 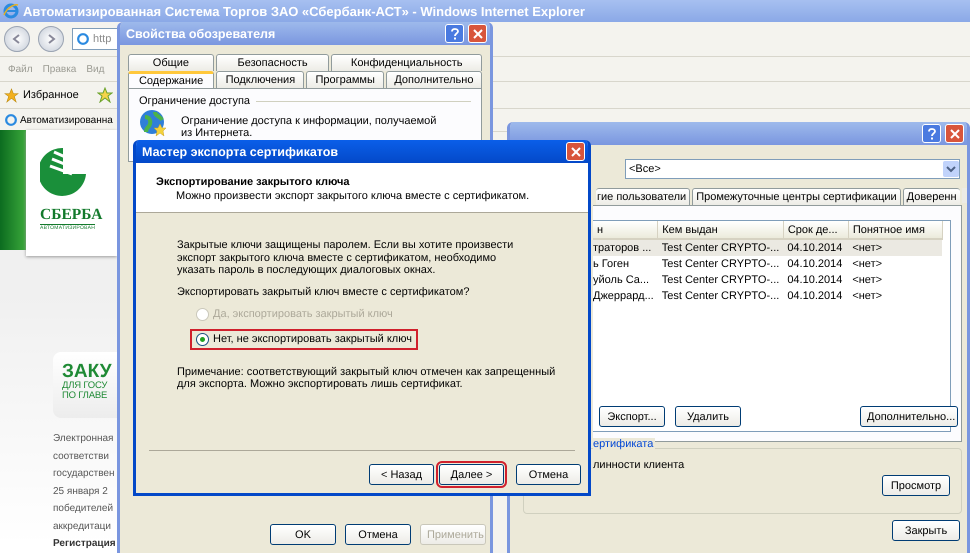 What do you see at coordinates (378, 534) in the screenshot?
I see `dialog-button: Отмена` at bounding box center [378, 534].